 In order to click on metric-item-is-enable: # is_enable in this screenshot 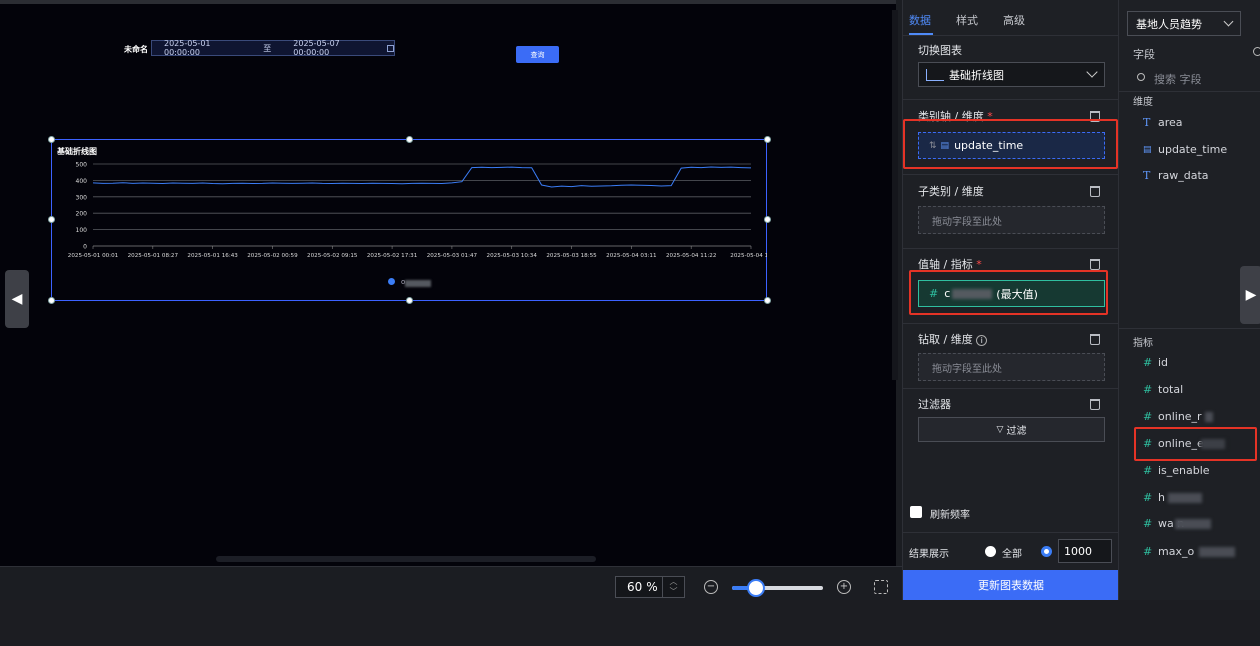, I will do `click(1176, 470)`.